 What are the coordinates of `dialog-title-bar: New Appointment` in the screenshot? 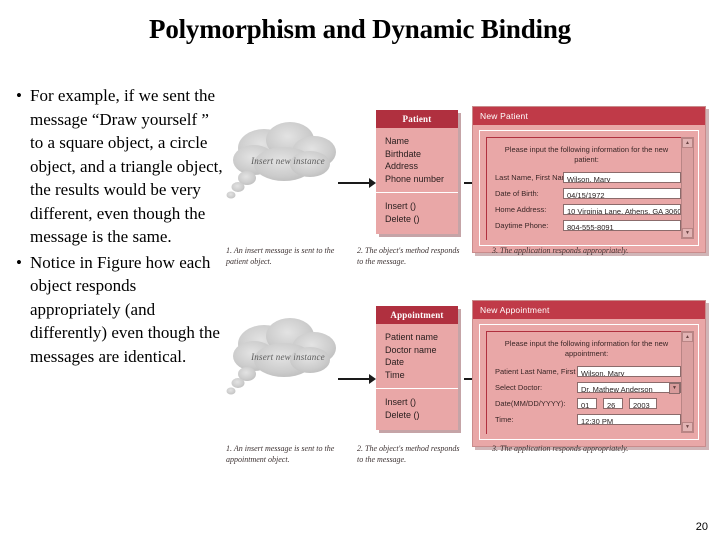 It's located at (589, 310).